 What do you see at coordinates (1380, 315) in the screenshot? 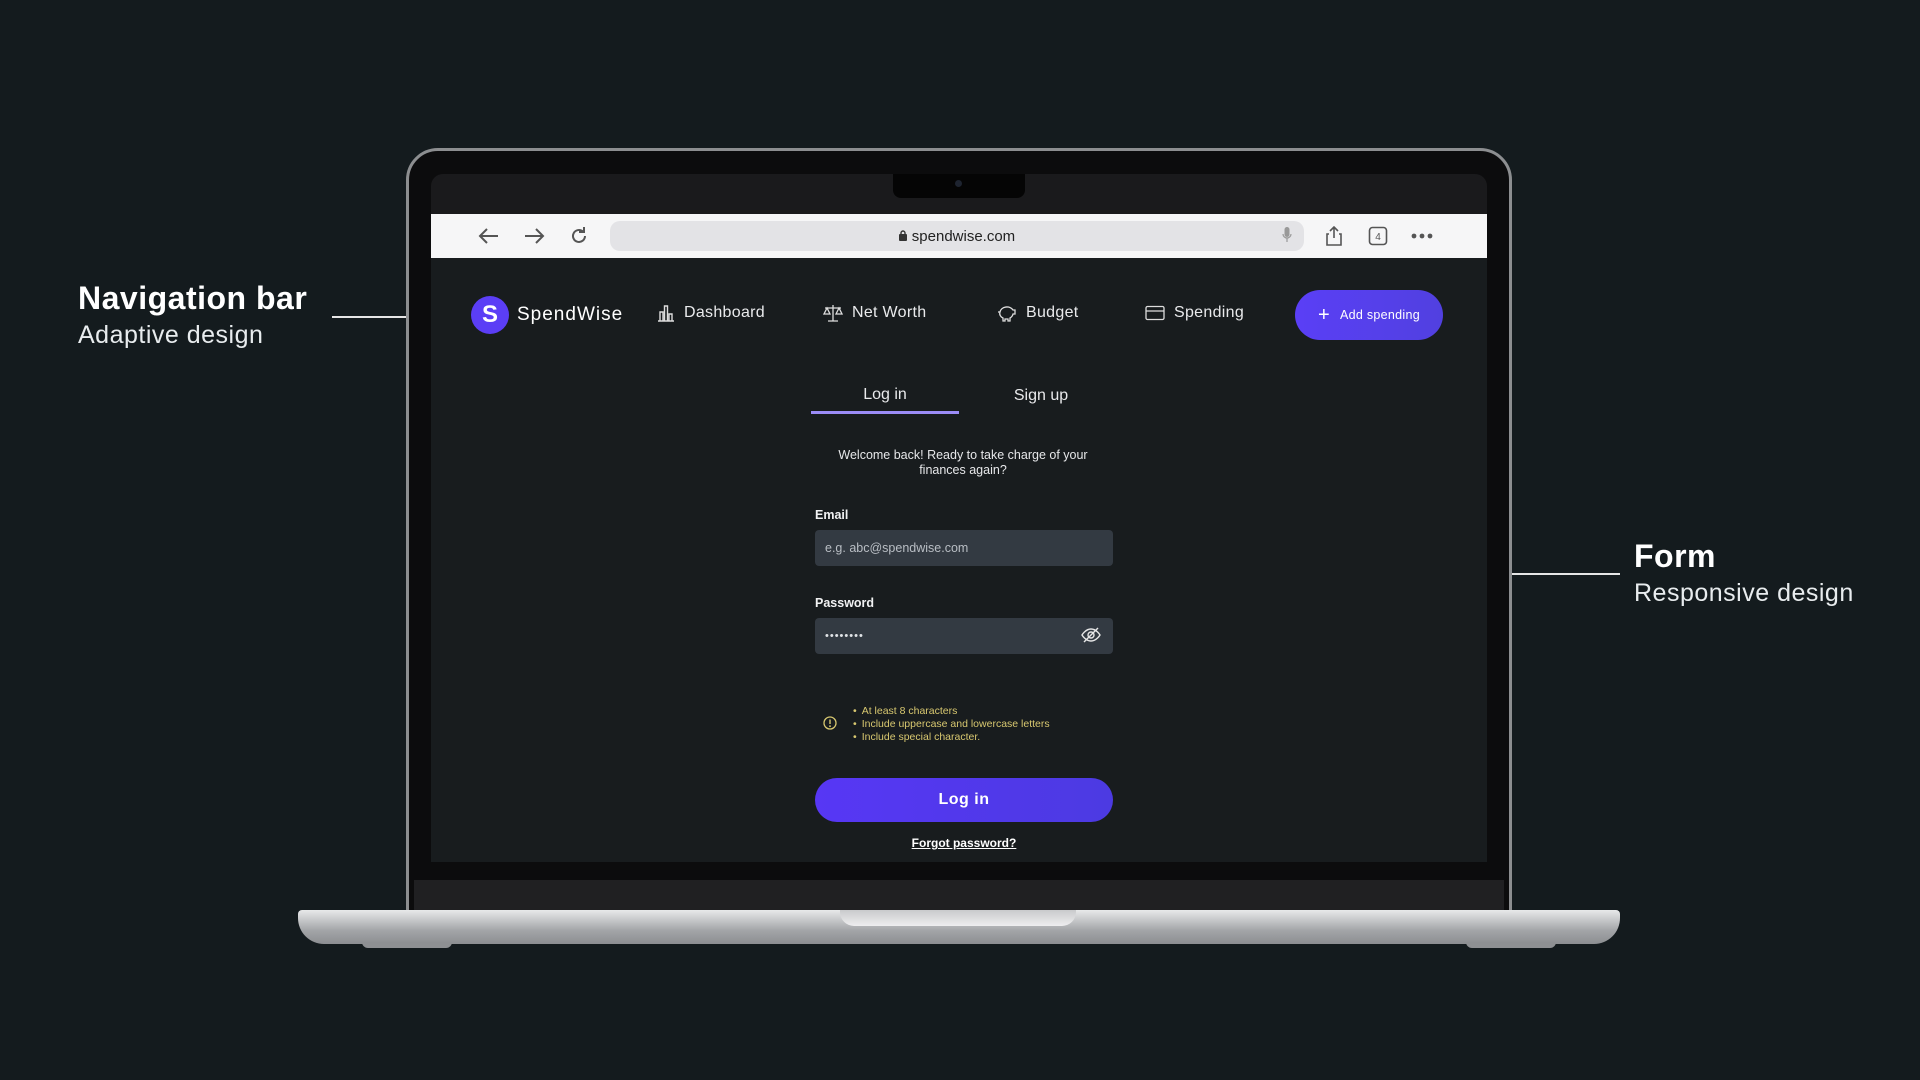
I see `add-spending-label: Add spending` at bounding box center [1380, 315].